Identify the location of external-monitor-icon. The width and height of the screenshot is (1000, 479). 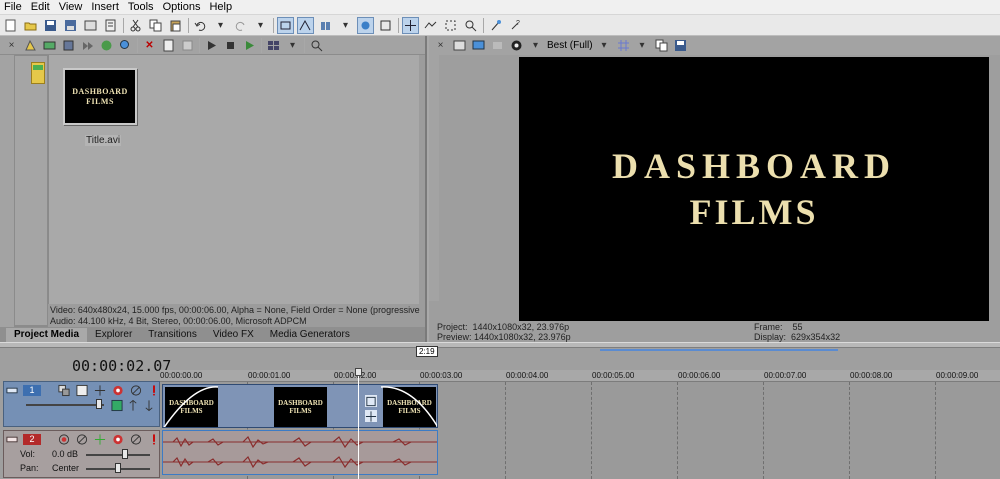
(478, 45).